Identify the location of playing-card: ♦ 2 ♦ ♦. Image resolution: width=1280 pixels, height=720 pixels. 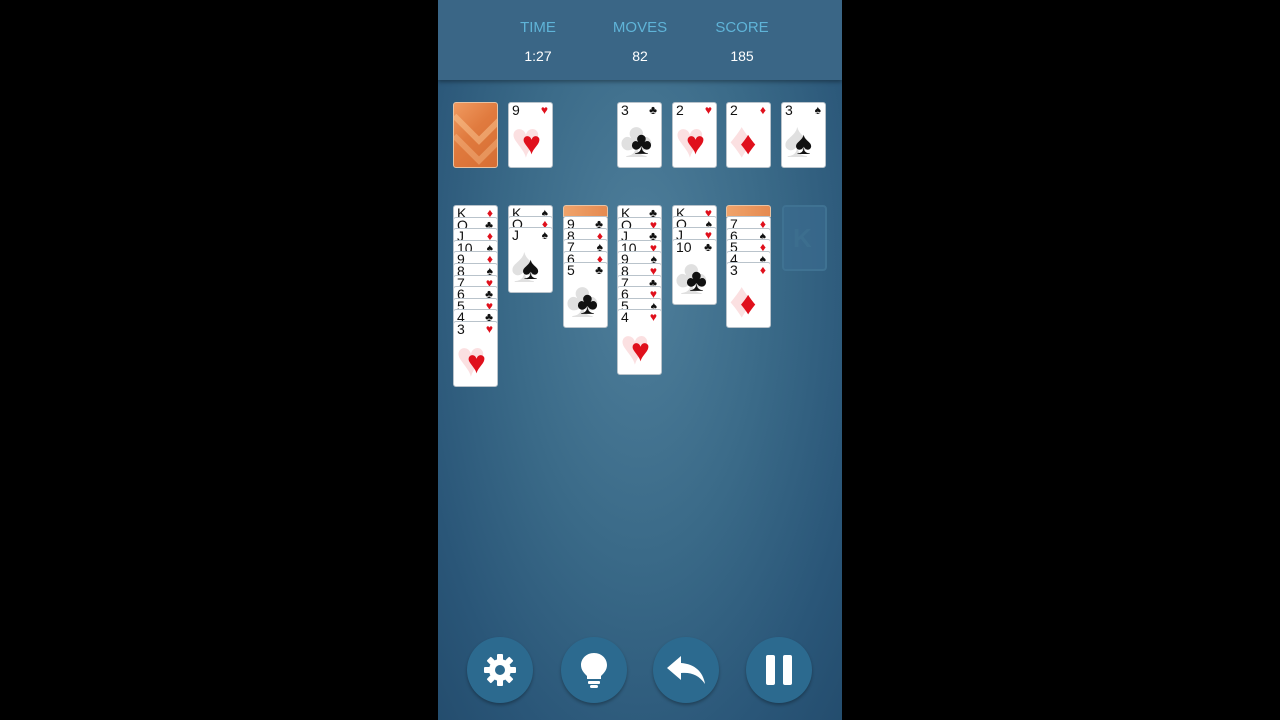
(748, 135).